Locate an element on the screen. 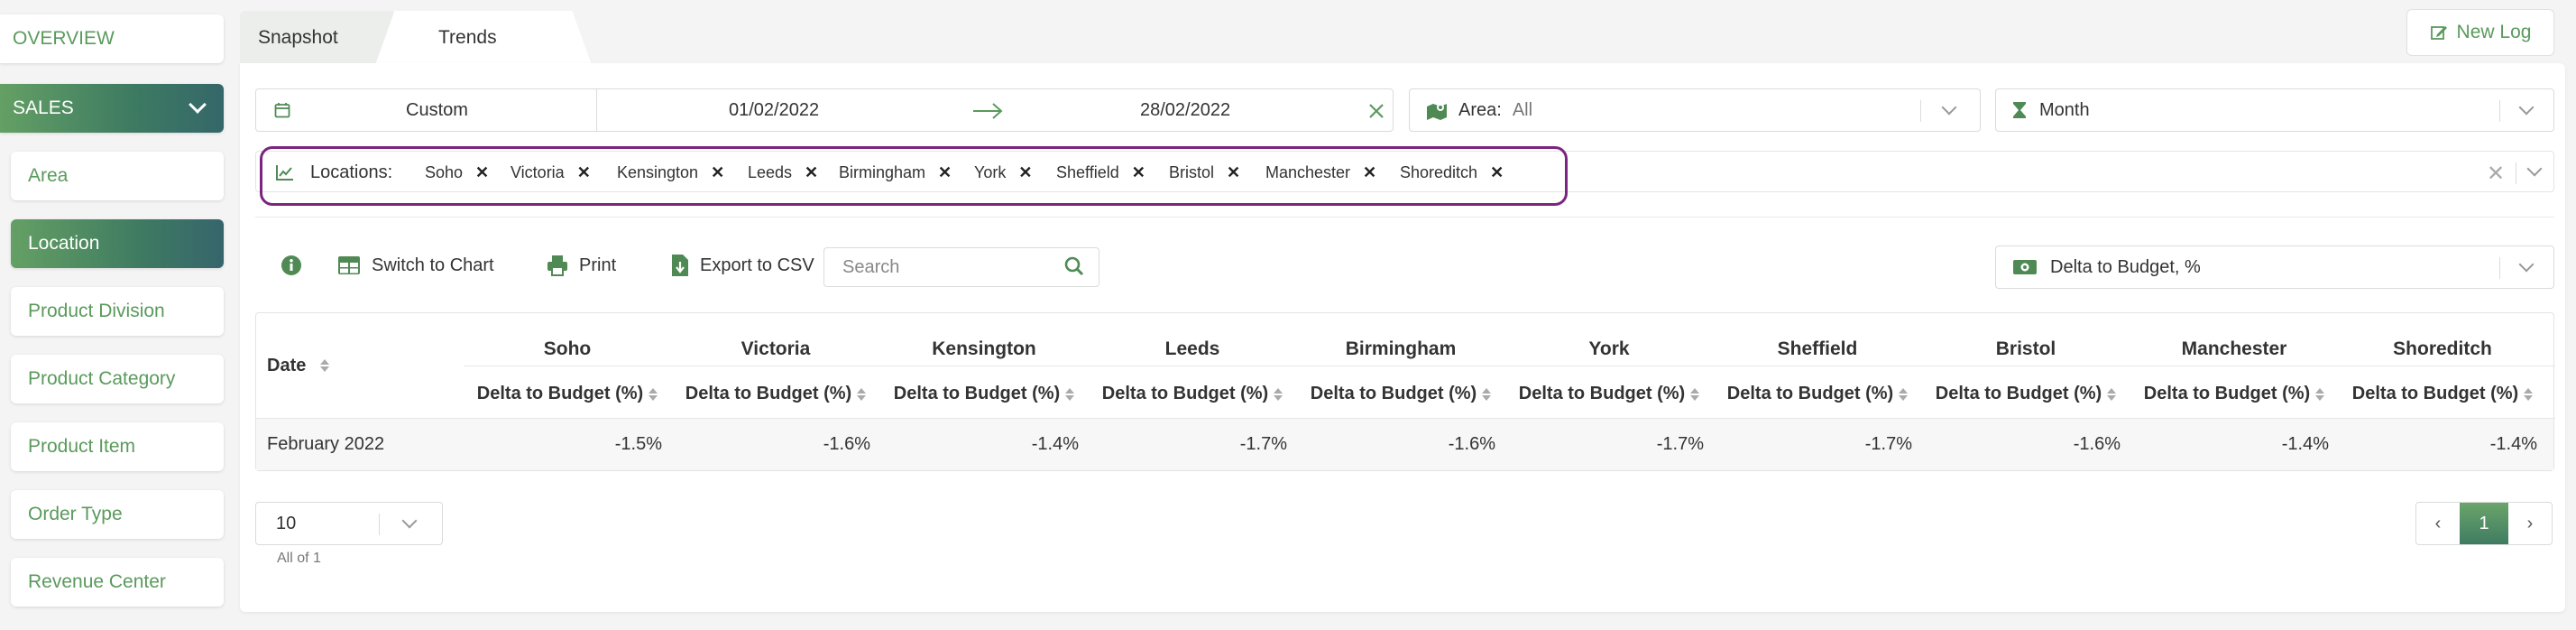 This screenshot has height=630, width=2576. next-page-button: › is located at coordinates (2530, 523).